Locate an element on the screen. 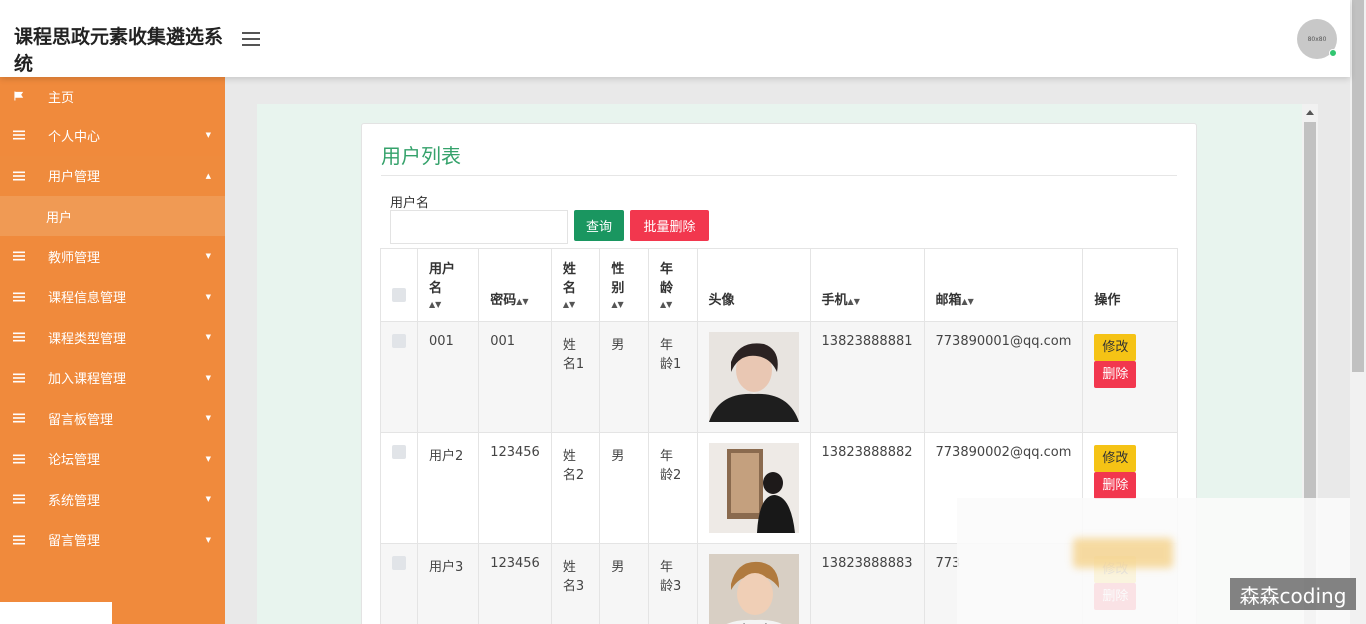 The width and height of the screenshot is (1366, 624). sidebar-item-join-course: 加入课程管理 ▼ is located at coordinates (112, 378).